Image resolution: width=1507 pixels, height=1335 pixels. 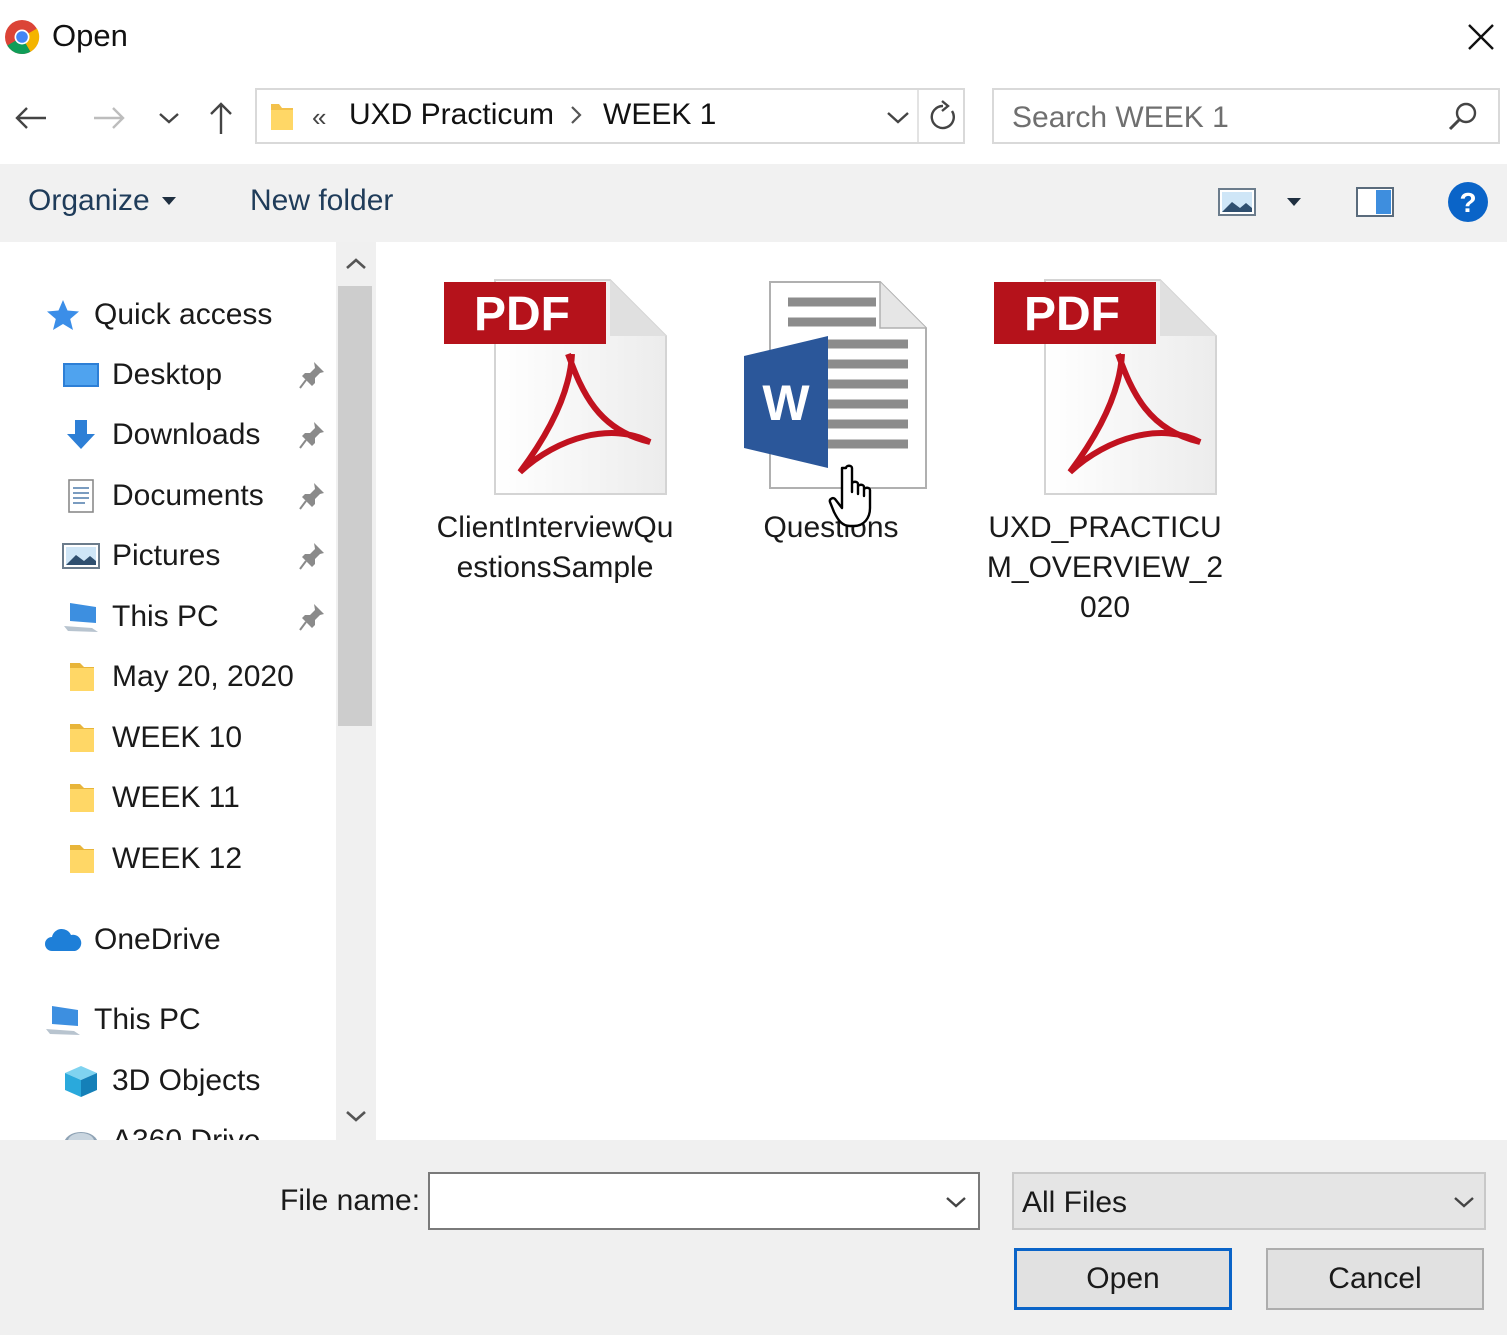 I want to click on overflow-chevron-icon: «, so click(x=319, y=117).